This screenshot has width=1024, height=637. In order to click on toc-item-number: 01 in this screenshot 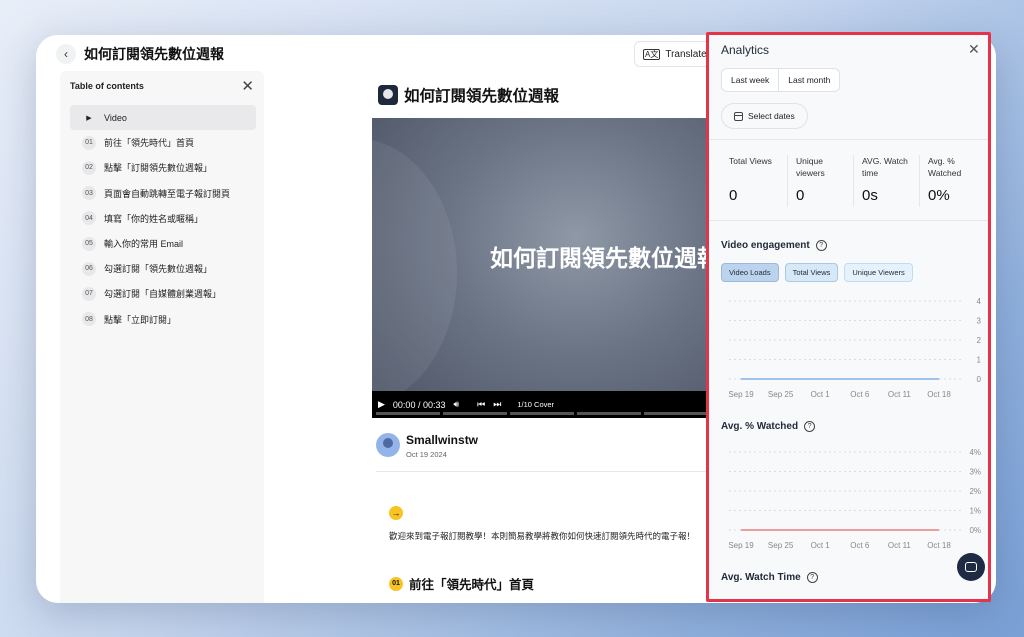, I will do `click(89, 142)`.